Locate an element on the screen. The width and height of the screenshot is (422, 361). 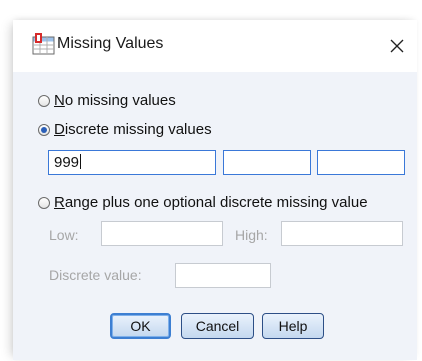
dialog-title: Missing Values is located at coordinates (110, 43).